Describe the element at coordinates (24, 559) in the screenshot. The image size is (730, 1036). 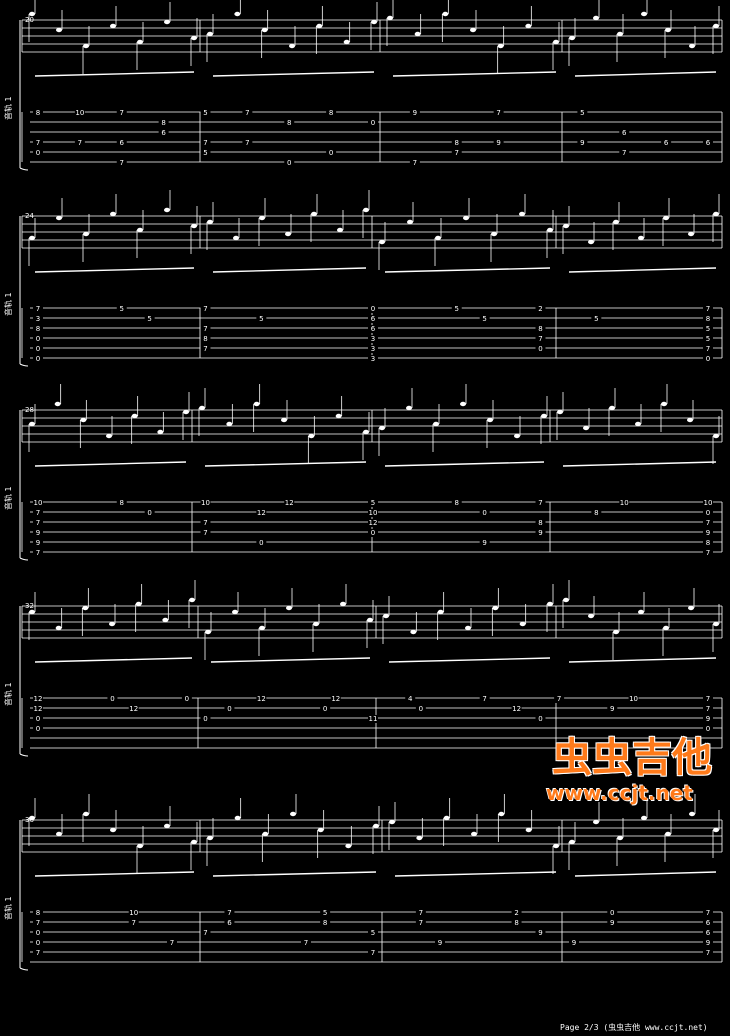
I see `system-3-bracket-curl` at that location.